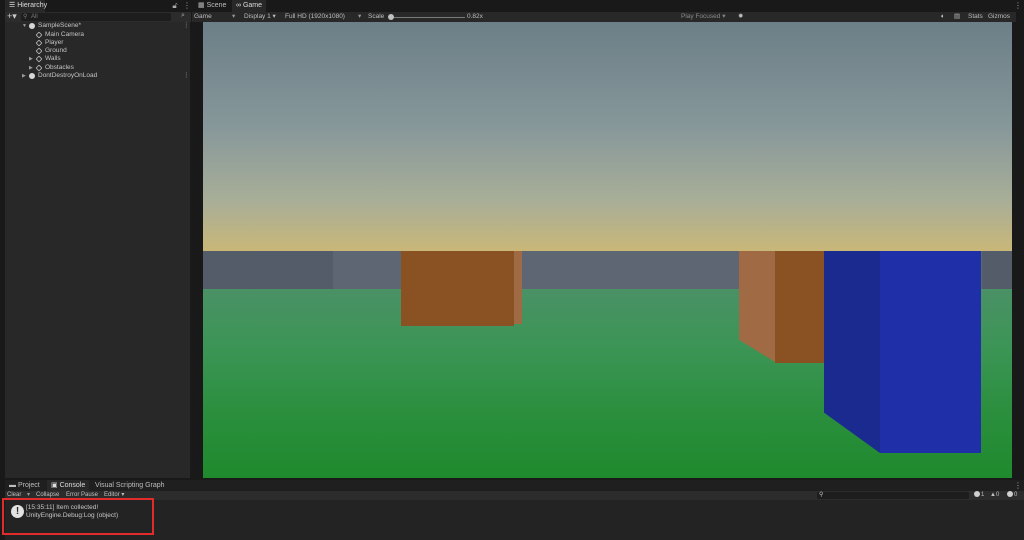 Image resolution: width=1024 pixels, height=540 pixels. I want to click on hierarchy-search-input: ⚲ All, so click(96, 17).